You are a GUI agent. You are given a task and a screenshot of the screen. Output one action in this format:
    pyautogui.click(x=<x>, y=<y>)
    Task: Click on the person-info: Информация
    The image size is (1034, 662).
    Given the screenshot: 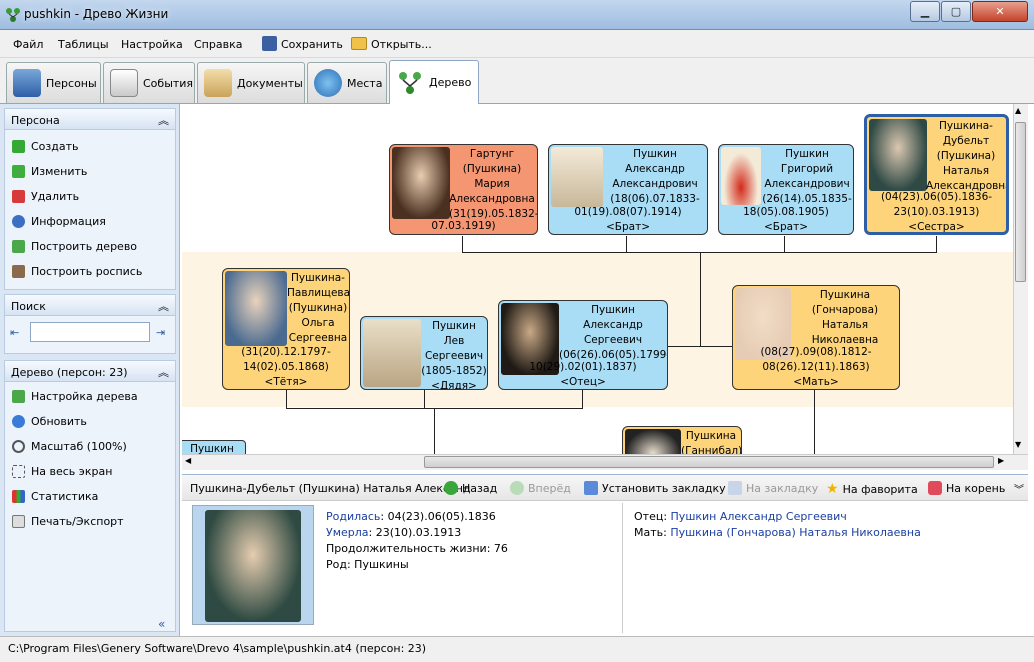 What is the action you would take?
    pyautogui.click(x=59, y=221)
    